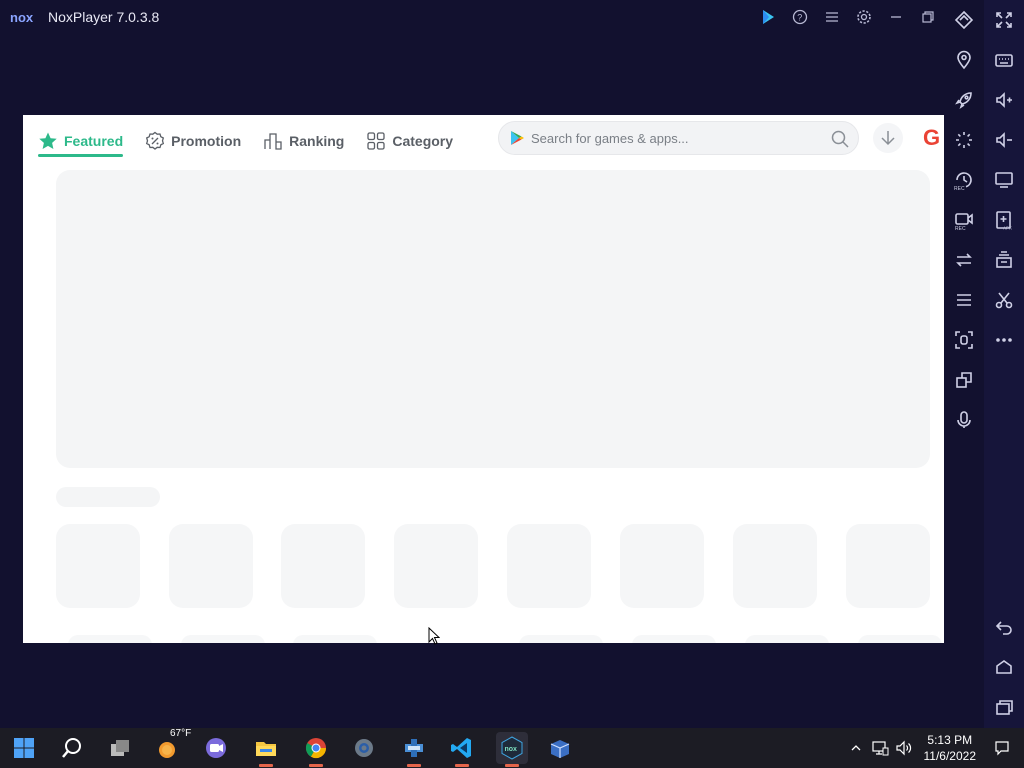 The height and width of the screenshot is (768, 1024). What do you see at coordinates (856, 748) in the screenshot?
I see `chevron-up-icon` at bounding box center [856, 748].